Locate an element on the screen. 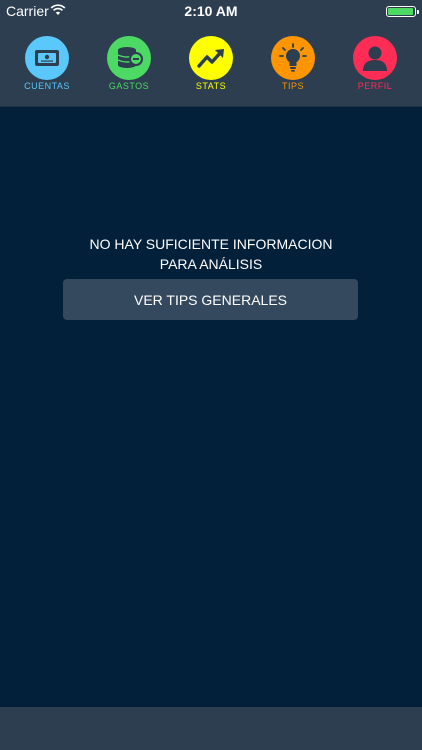 Image resolution: width=422 pixels, height=750 pixels. tab-stats-label: STATS is located at coordinates (211, 86).